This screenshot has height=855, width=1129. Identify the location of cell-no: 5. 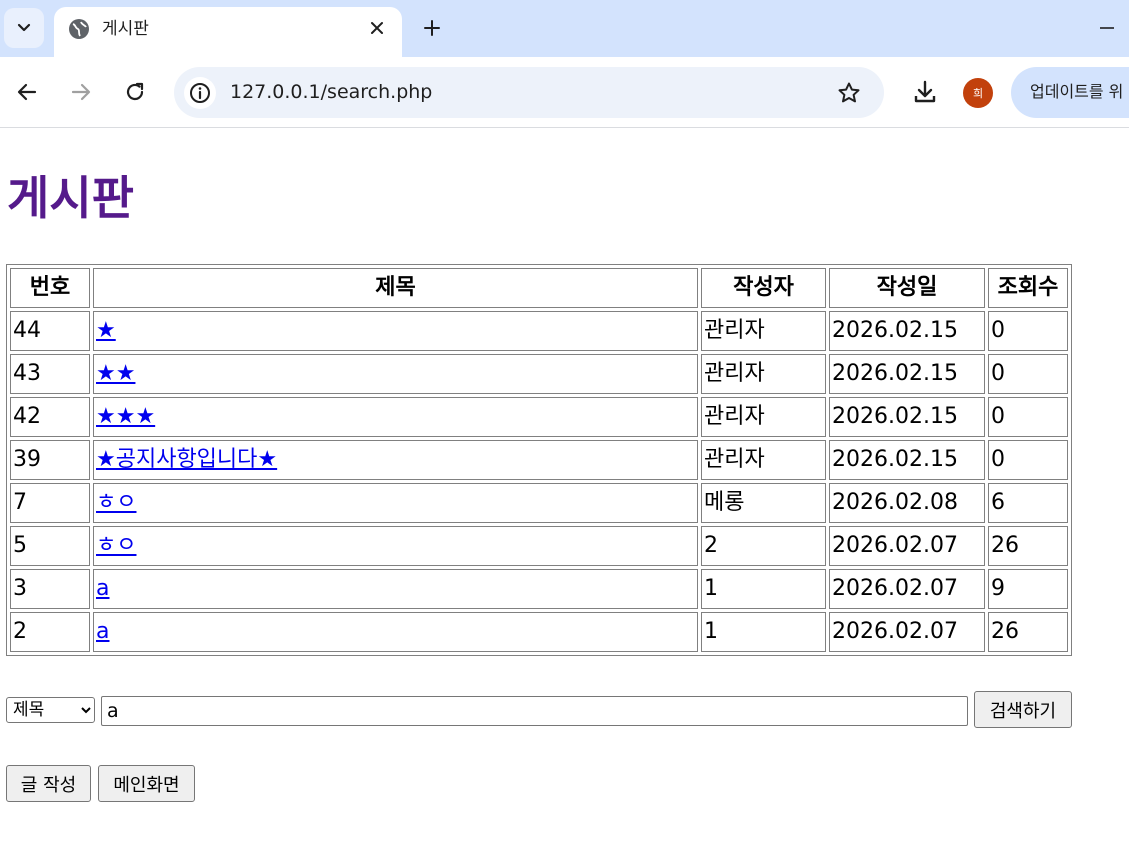
(50, 546).